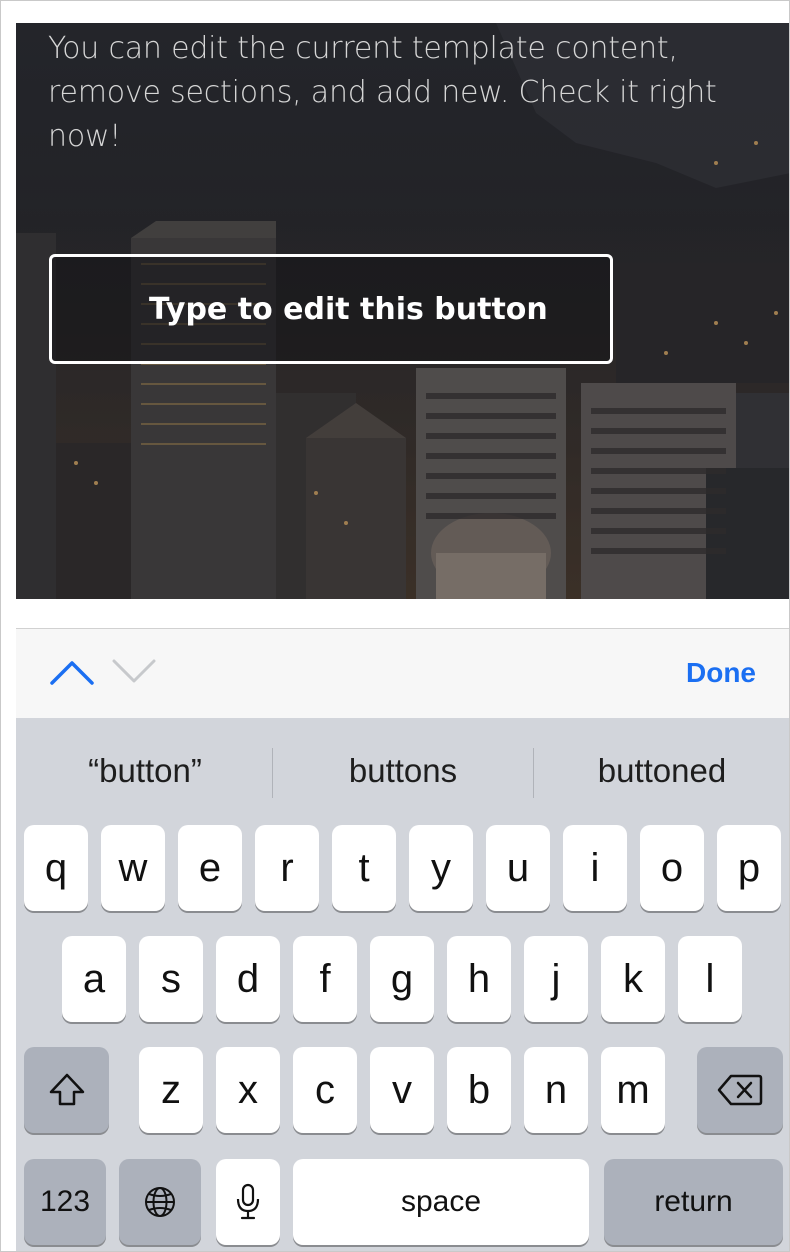 The width and height of the screenshot is (790, 1252). Describe the element at coordinates (518, 868) in the screenshot. I see `key-u: u` at that location.